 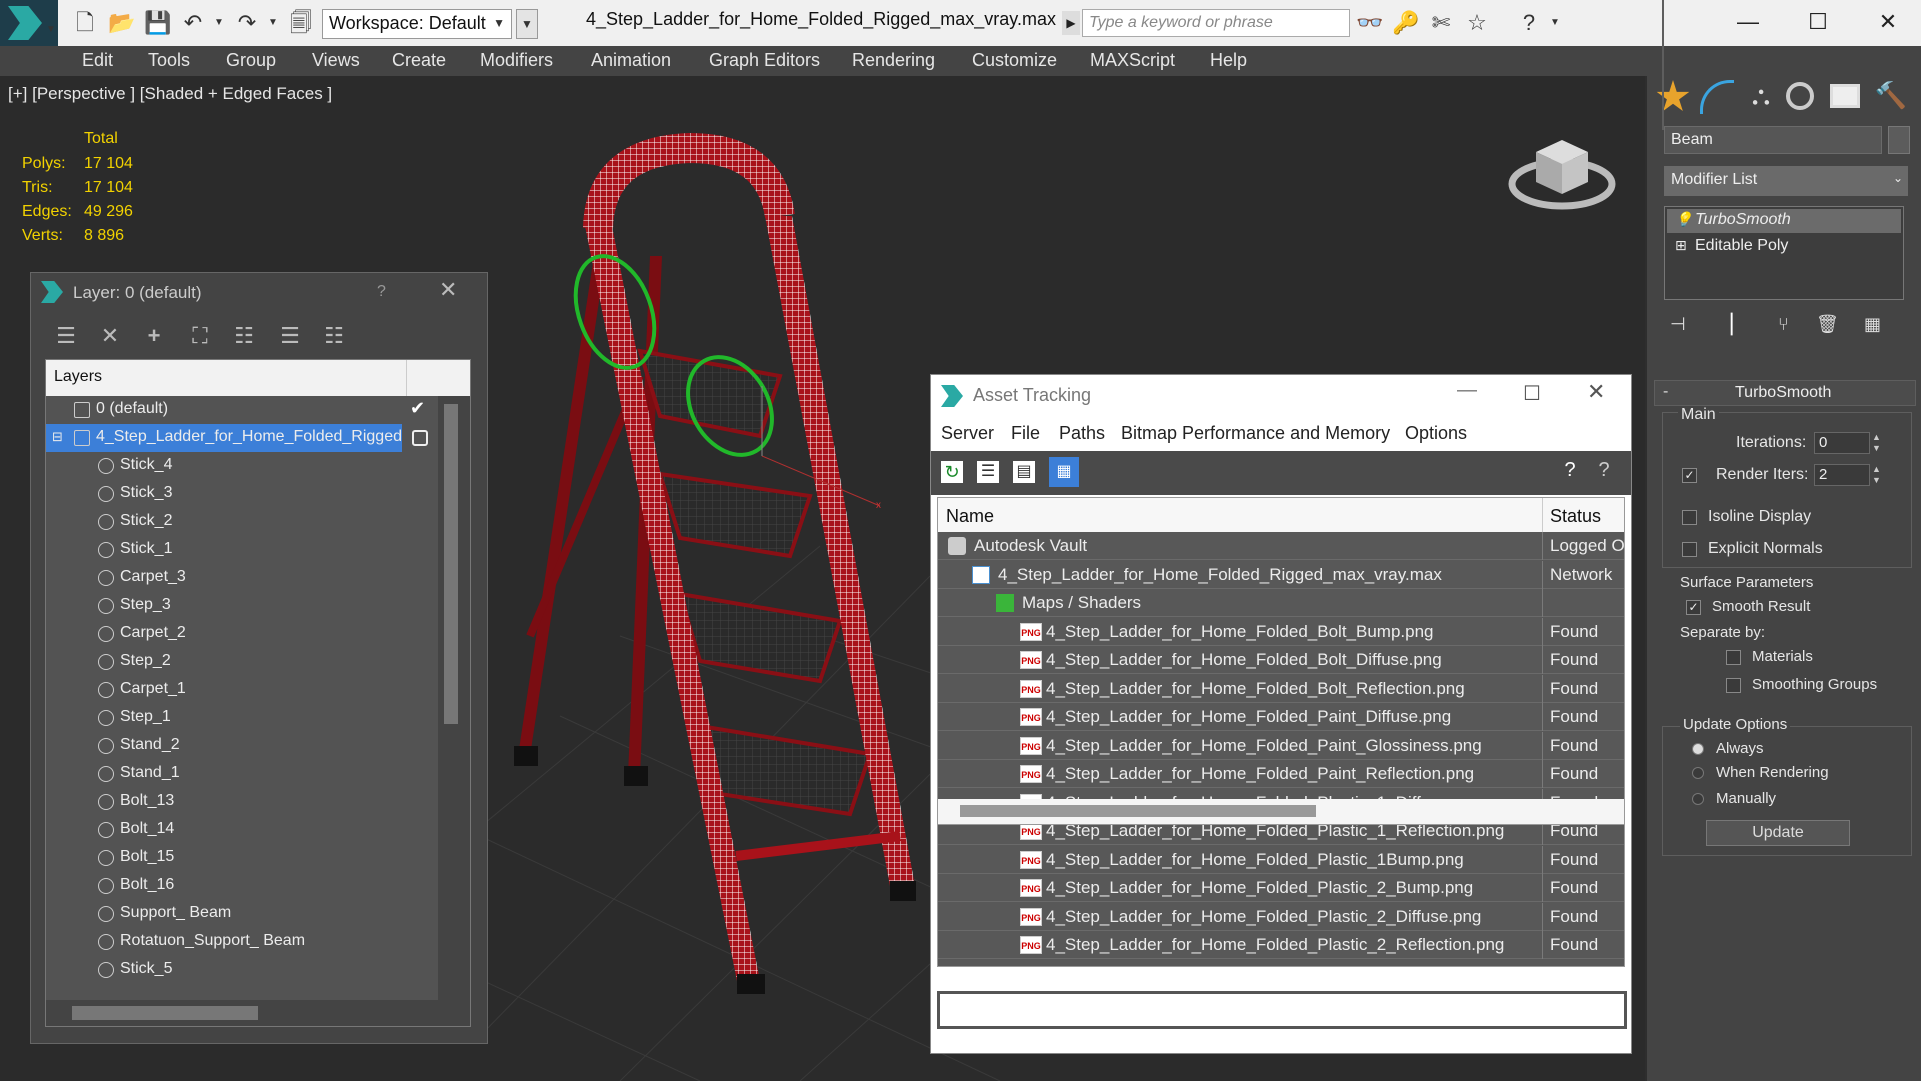 I want to click on materials-checkbox, so click(x=1733, y=657).